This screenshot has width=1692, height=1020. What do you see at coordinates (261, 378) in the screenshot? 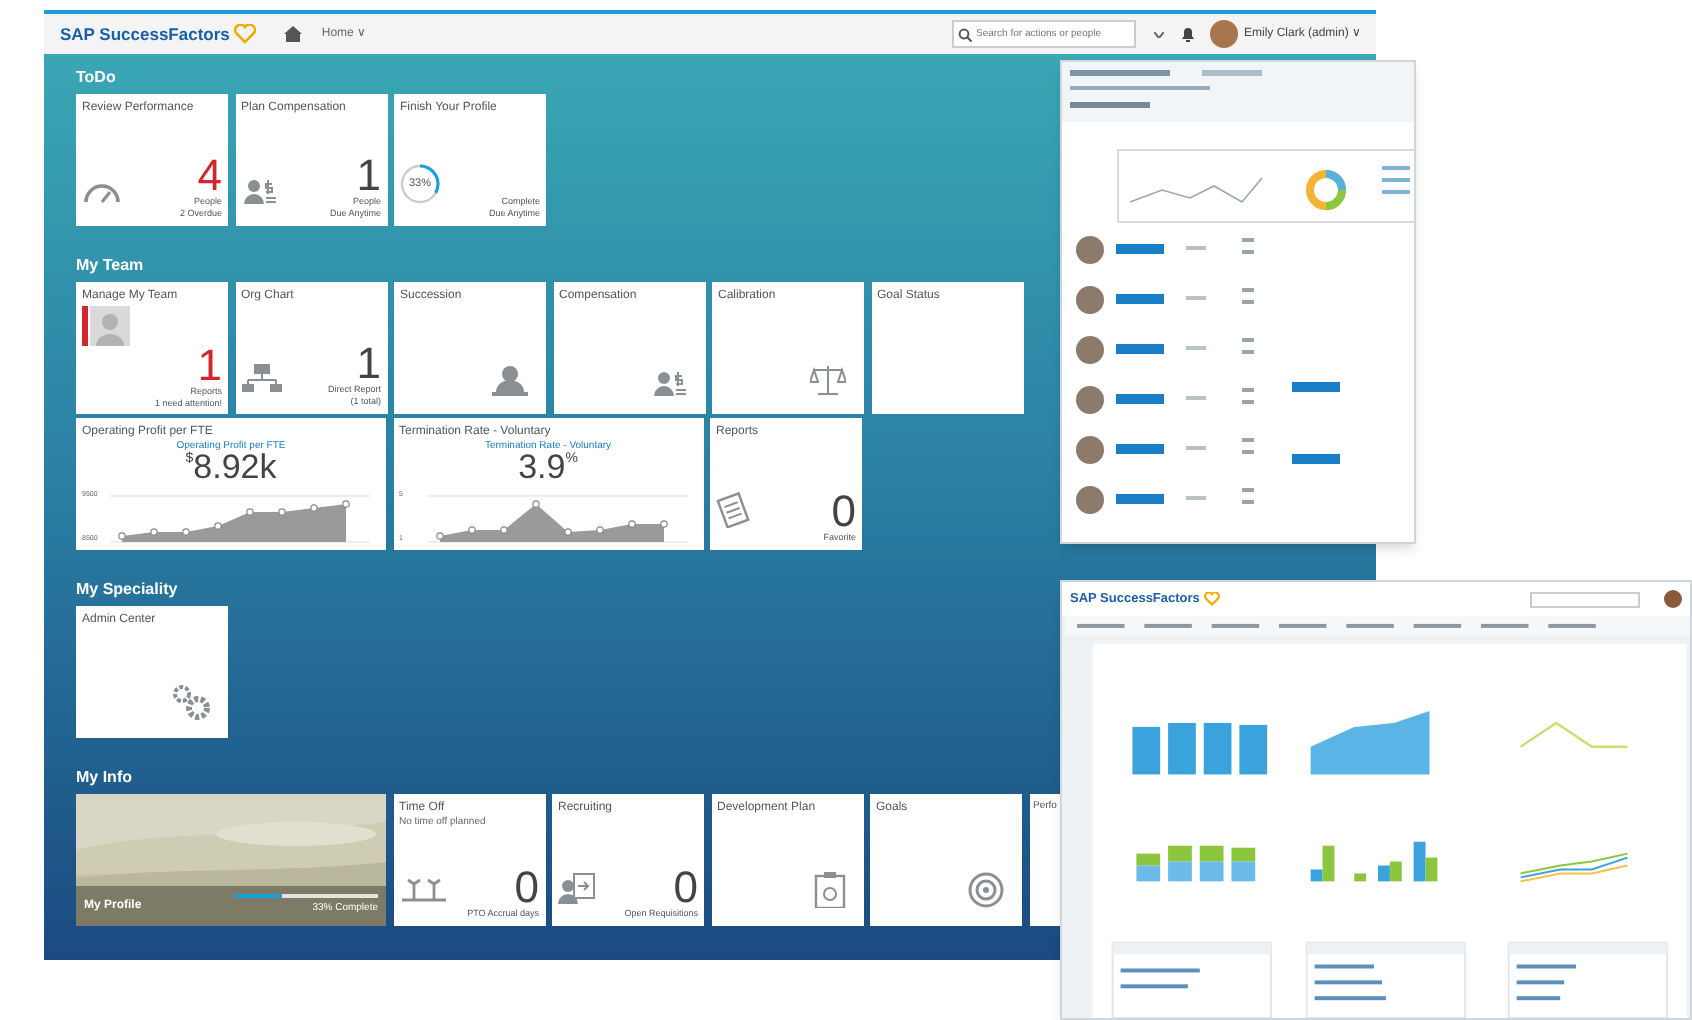
I see `org-chart-icon` at bounding box center [261, 378].